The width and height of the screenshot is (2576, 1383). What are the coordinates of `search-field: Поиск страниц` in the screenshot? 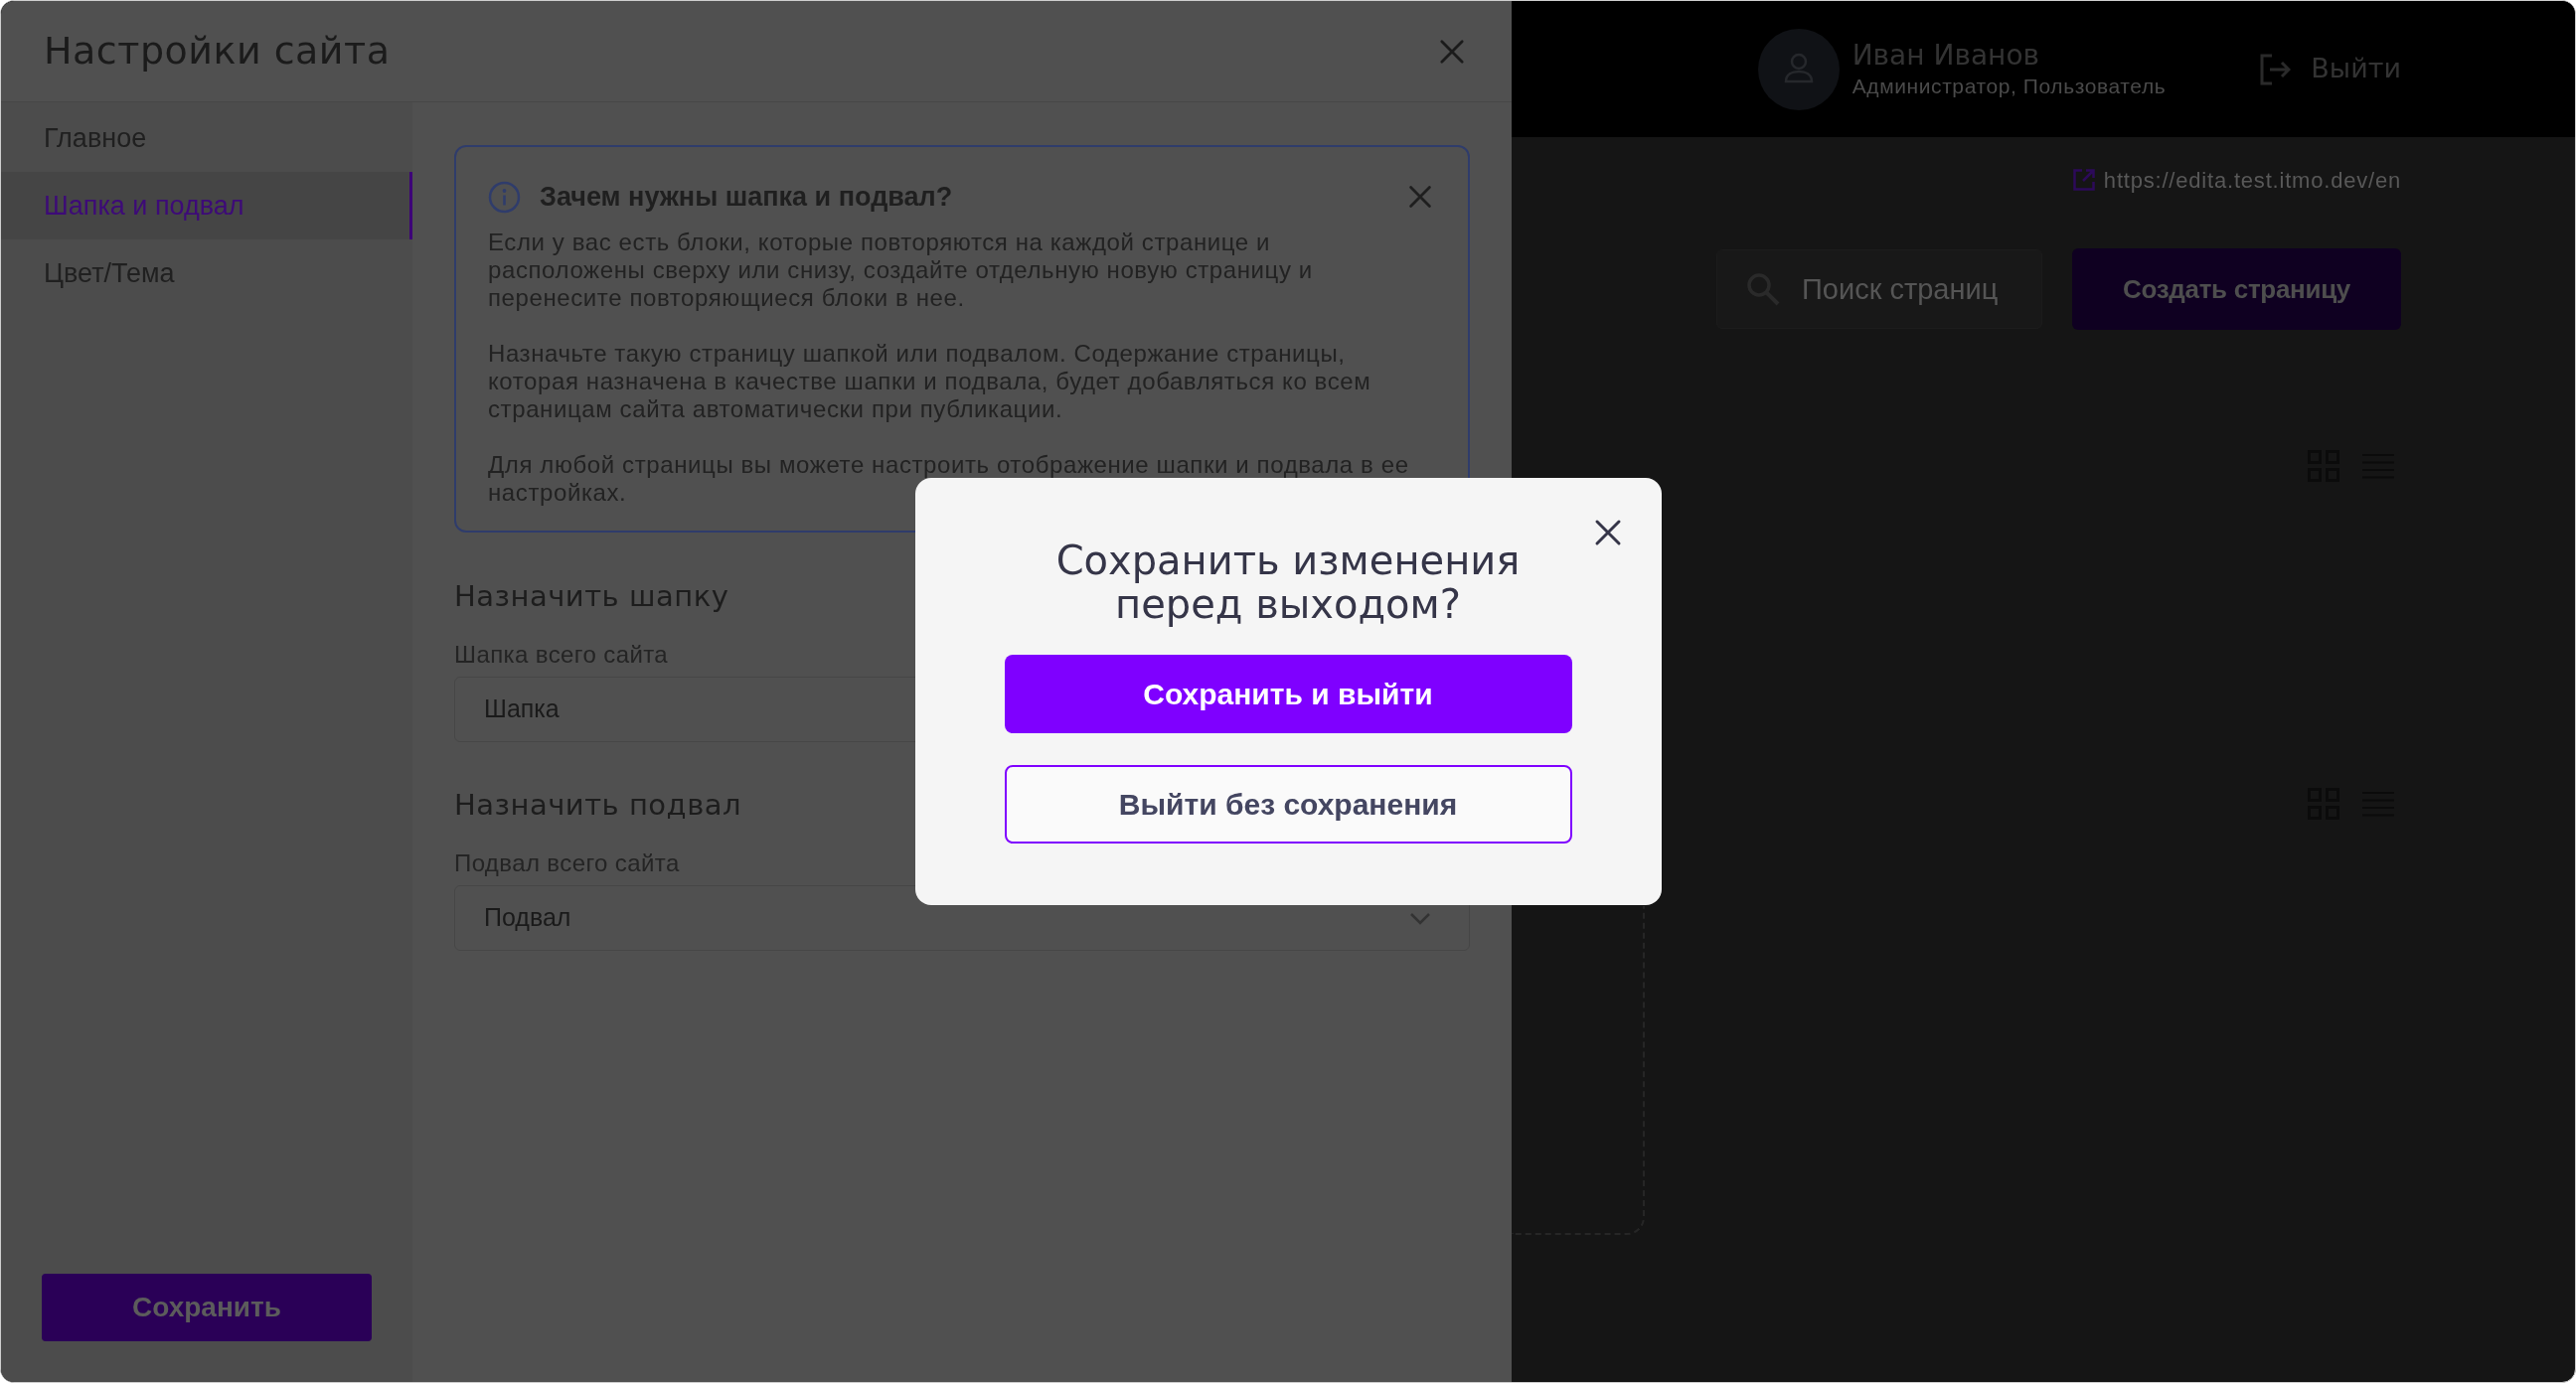 It's located at (1879, 289).